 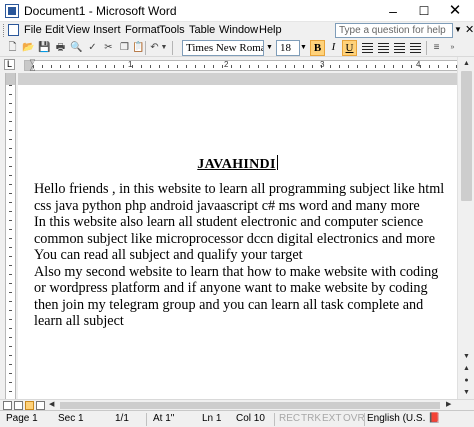 I want to click on vertical-ruler-margin, so click(x=10, y=79).